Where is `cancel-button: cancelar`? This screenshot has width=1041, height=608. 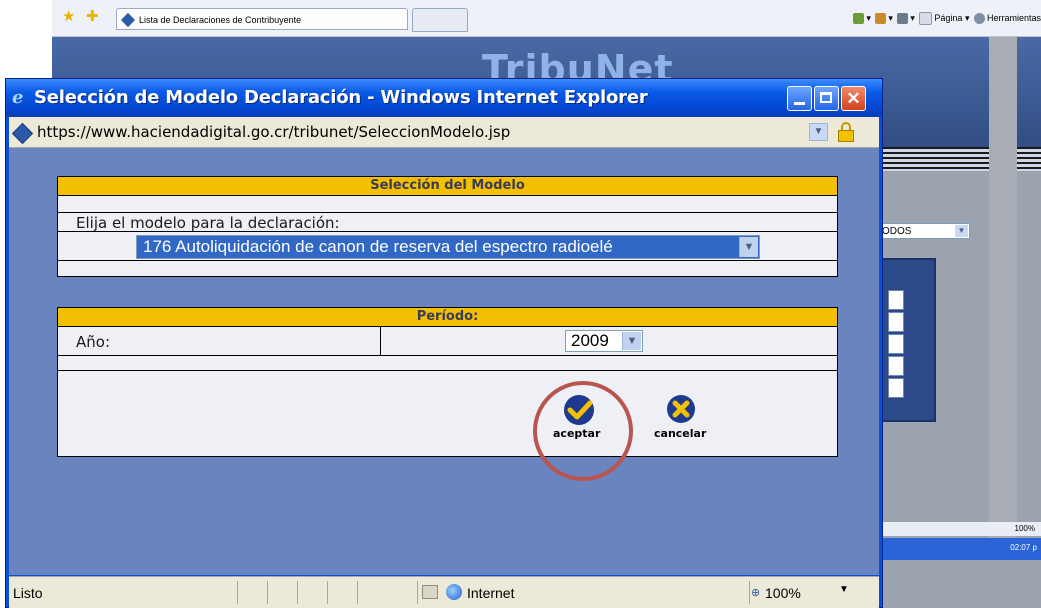 cancel-button: cancelar is located at coordinates (680, 416).